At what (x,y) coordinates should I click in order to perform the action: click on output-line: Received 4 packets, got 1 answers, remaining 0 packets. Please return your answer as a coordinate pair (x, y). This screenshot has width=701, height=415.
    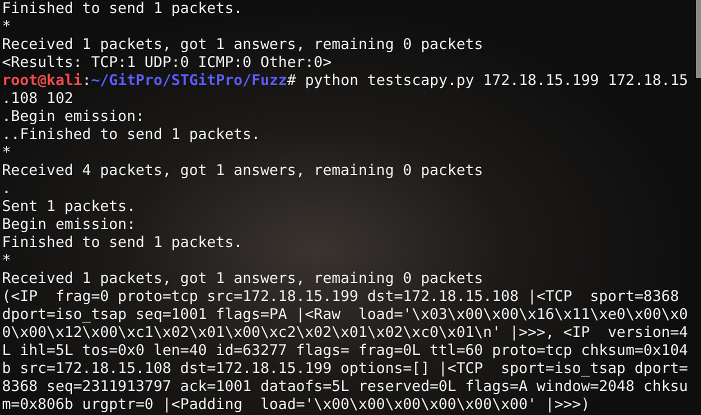
    Looking at the image, I should click on (243, 171).